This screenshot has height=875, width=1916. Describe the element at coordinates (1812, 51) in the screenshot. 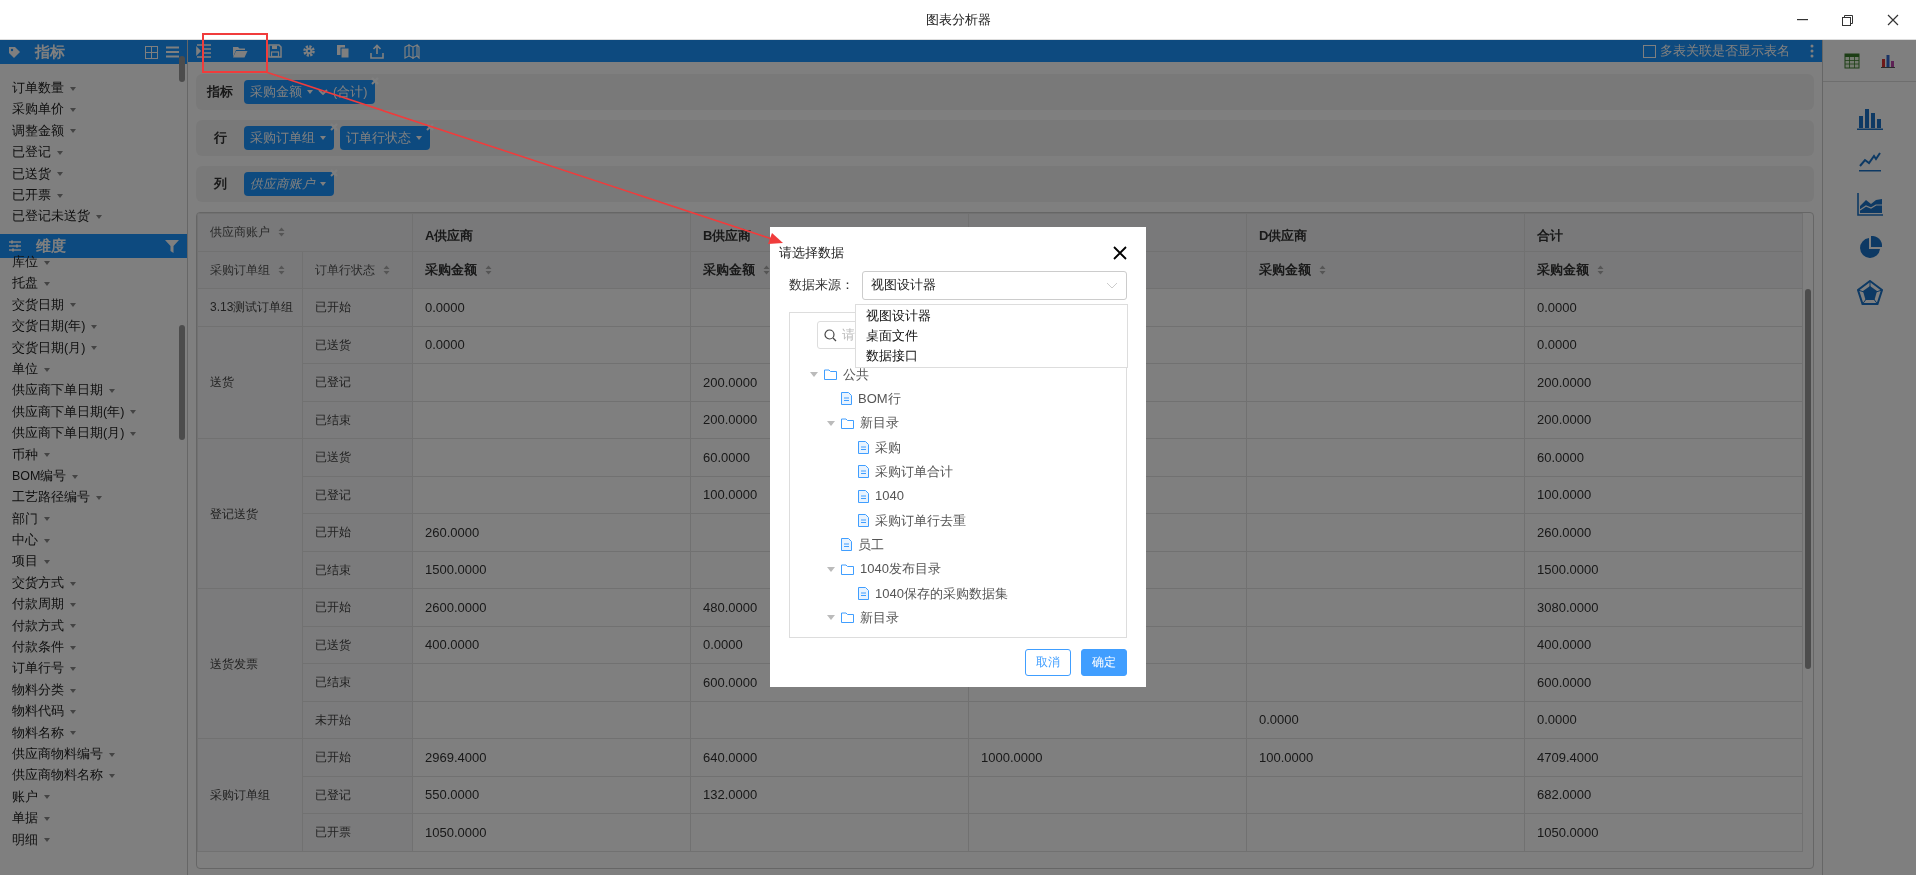

I see `more-icon` at that location.